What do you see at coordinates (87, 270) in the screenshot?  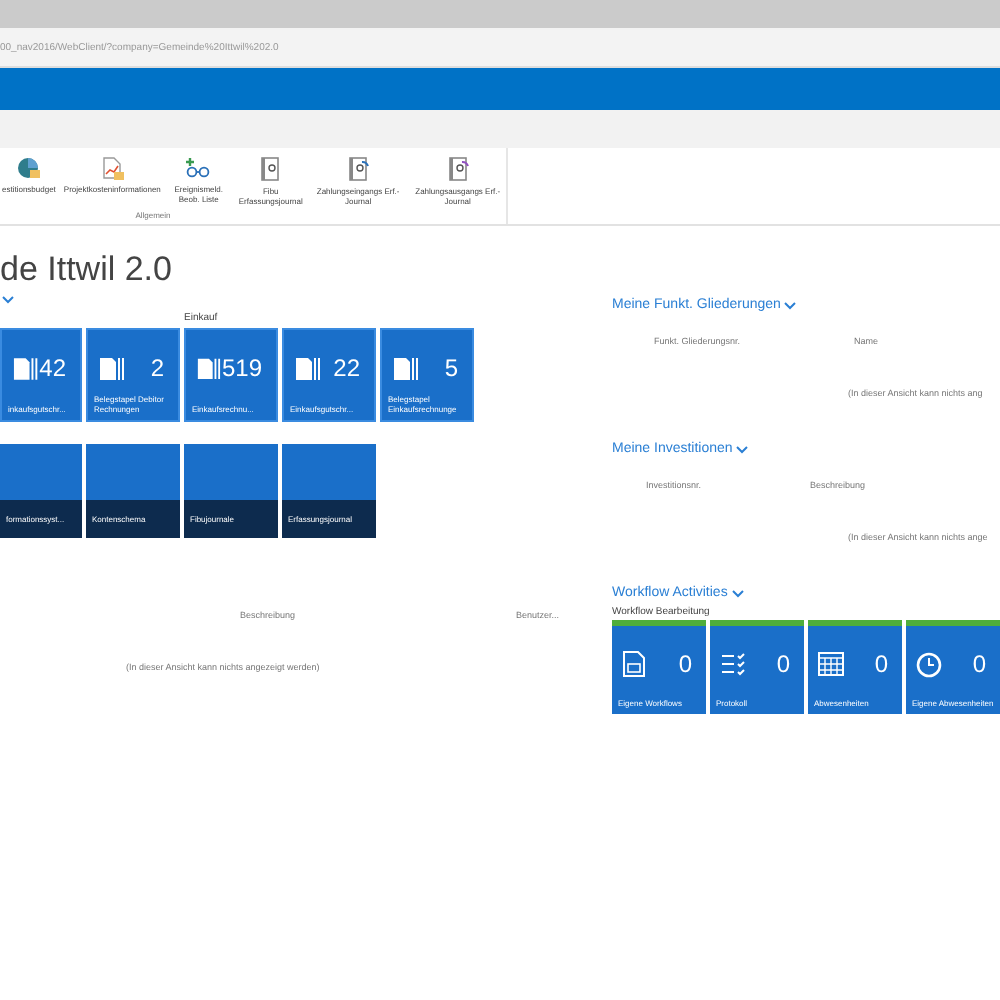 I see `page-title: de Ittwil 2.0` at bounding box center [87, 270].